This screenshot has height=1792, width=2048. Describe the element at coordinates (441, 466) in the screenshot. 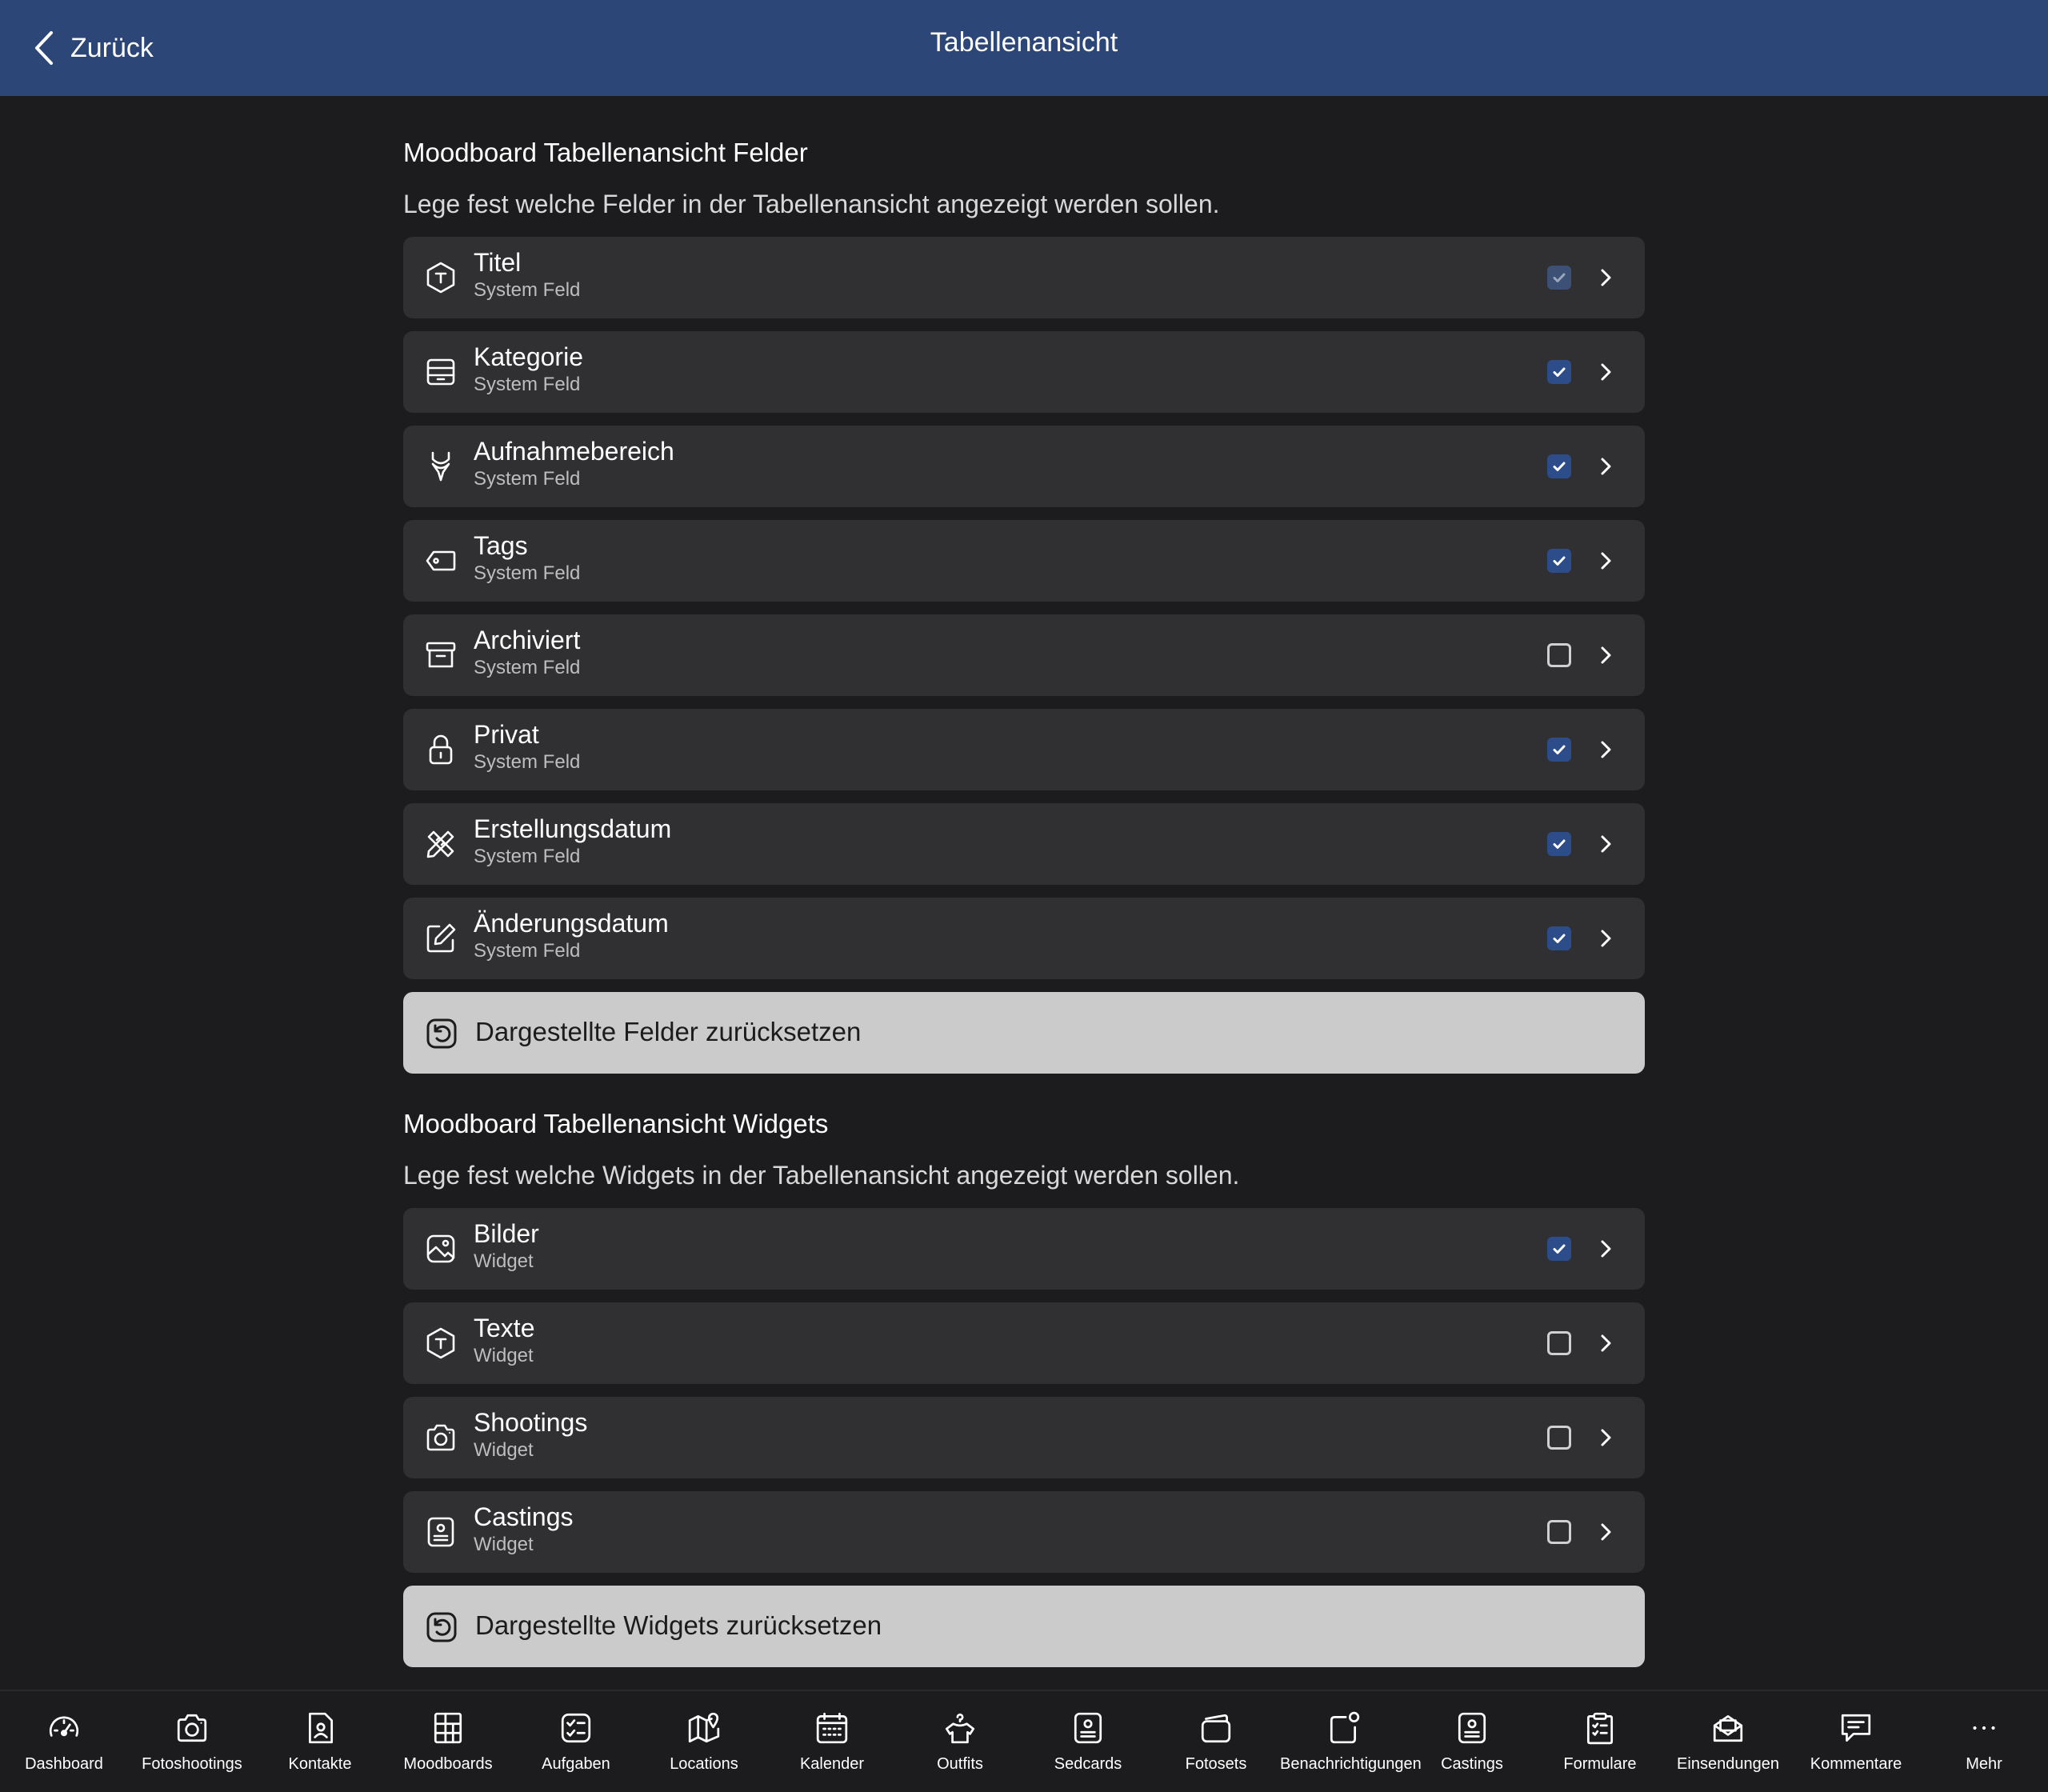

I see `body-figure-icon` at that location.